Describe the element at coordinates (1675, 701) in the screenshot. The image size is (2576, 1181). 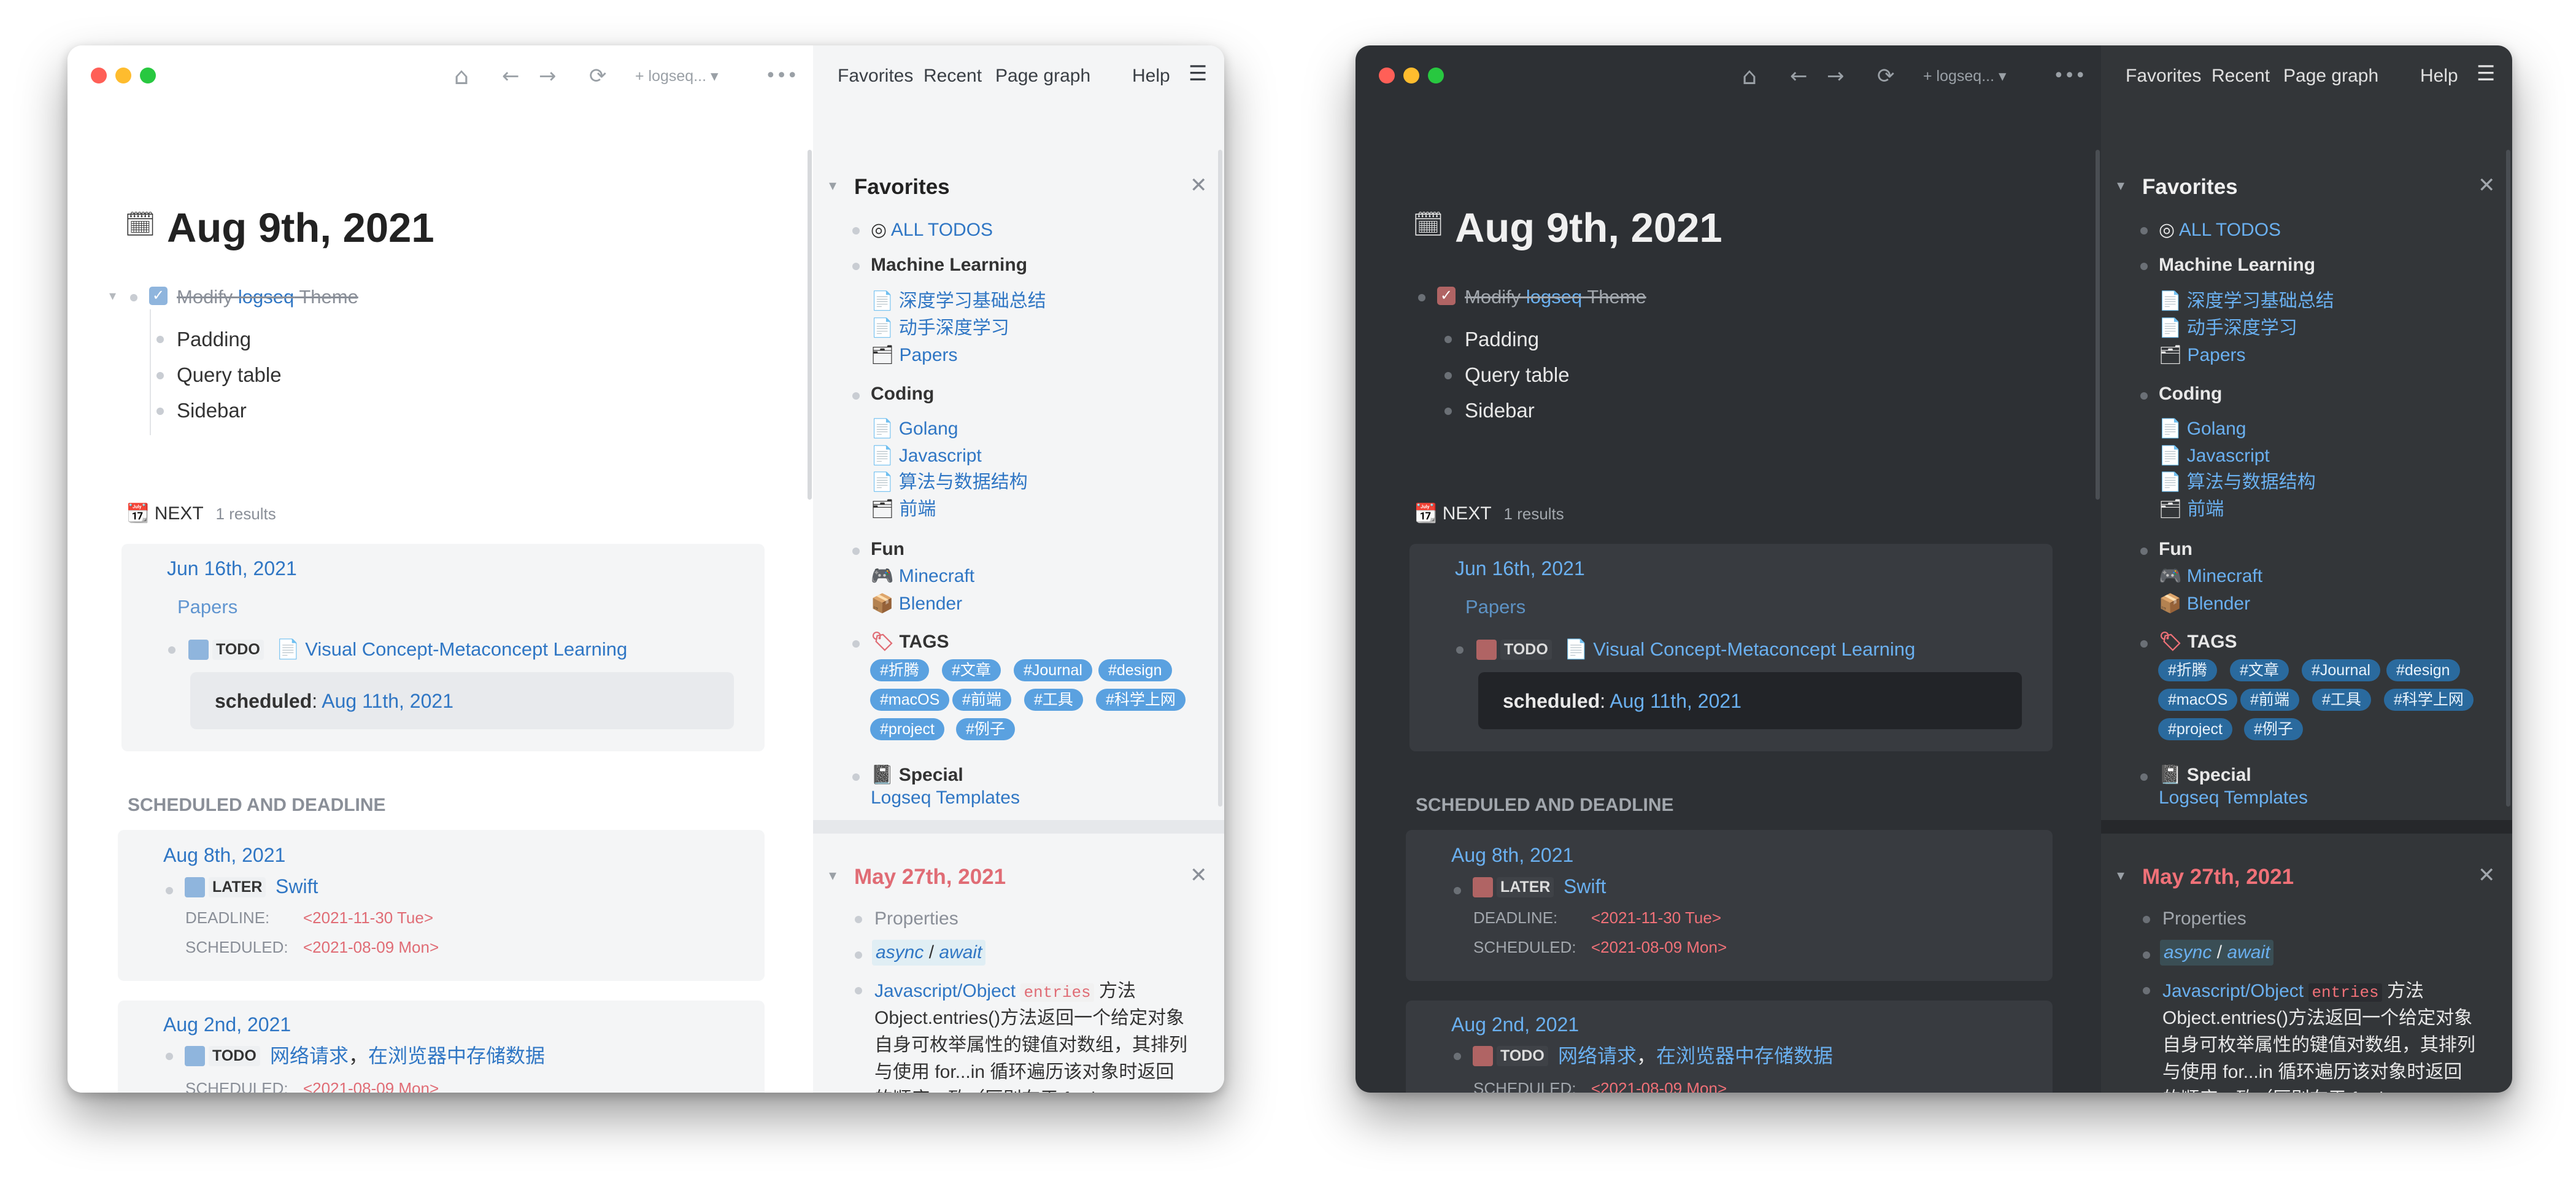
I see `scheduled-date-link: Aug 11th, 2021` at that location.